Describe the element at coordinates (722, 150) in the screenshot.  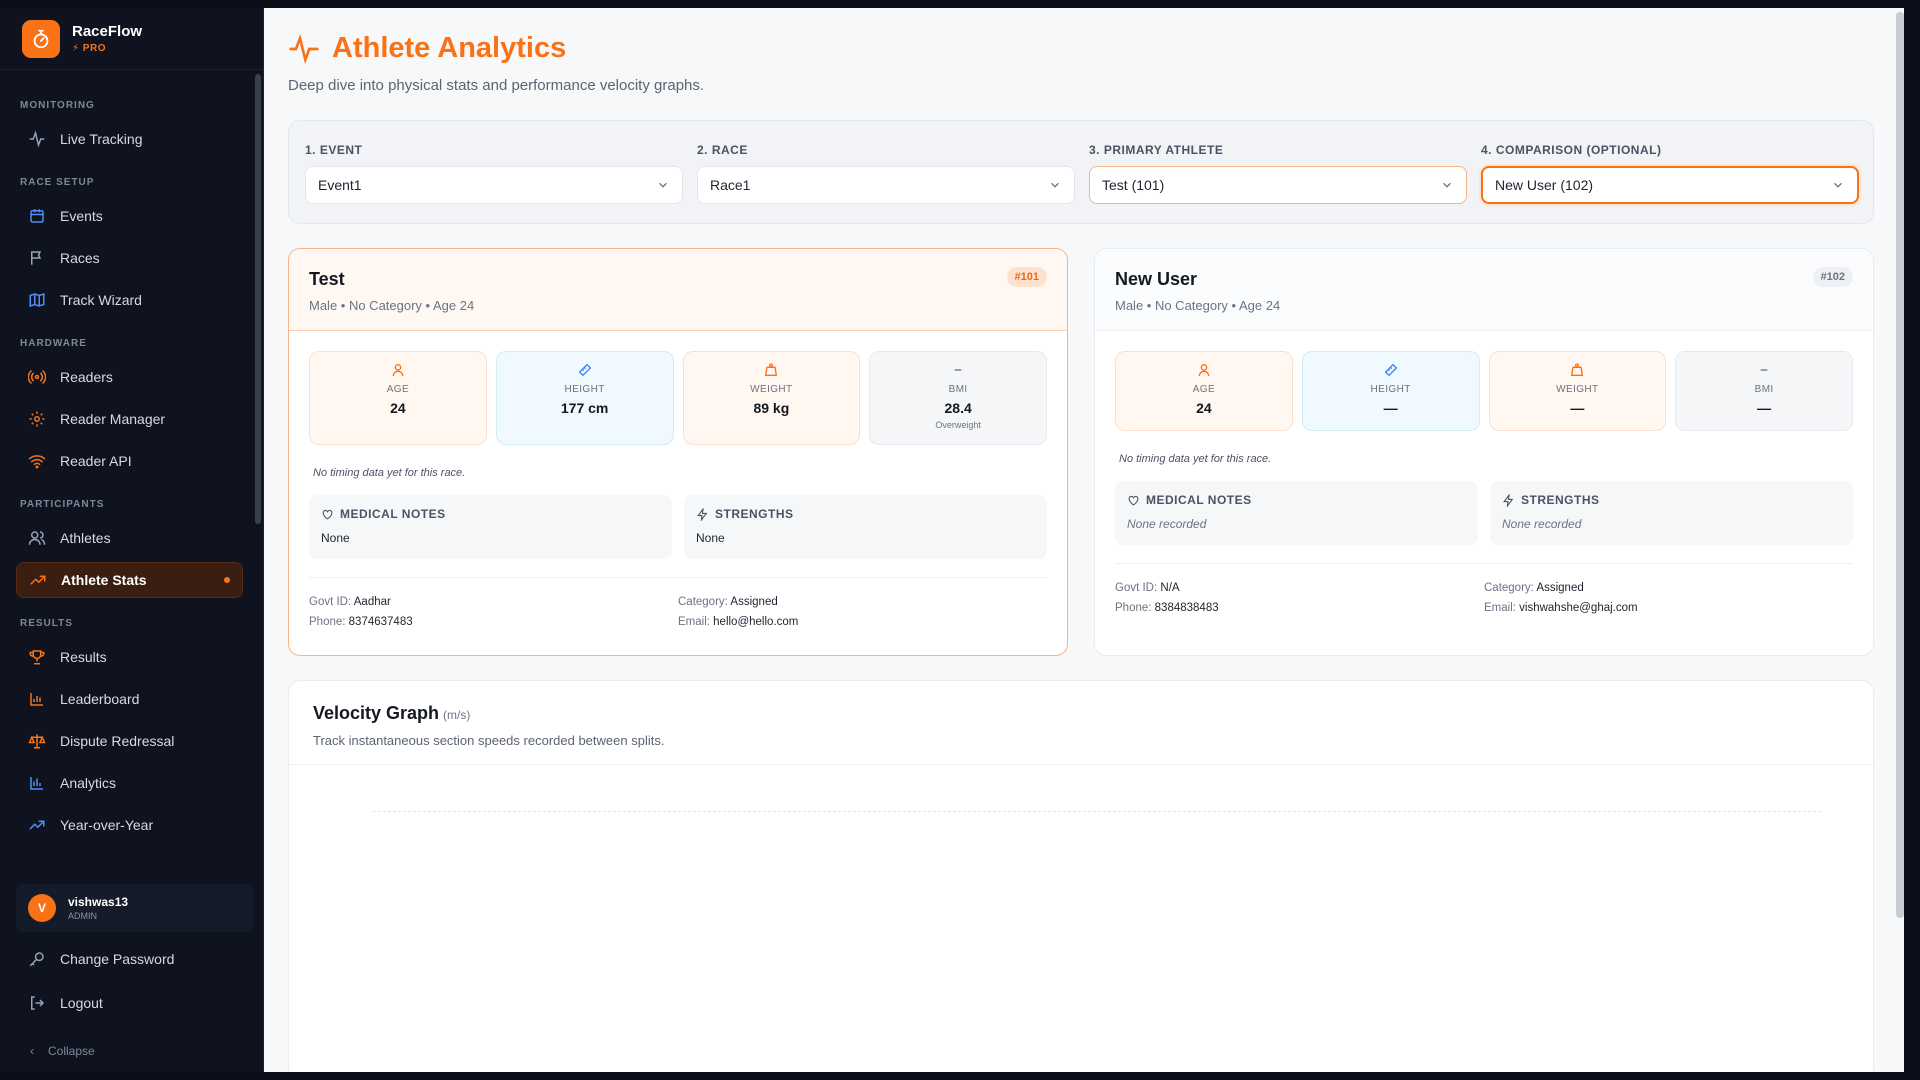
I see `filter-label: 2. RACE` at that location.